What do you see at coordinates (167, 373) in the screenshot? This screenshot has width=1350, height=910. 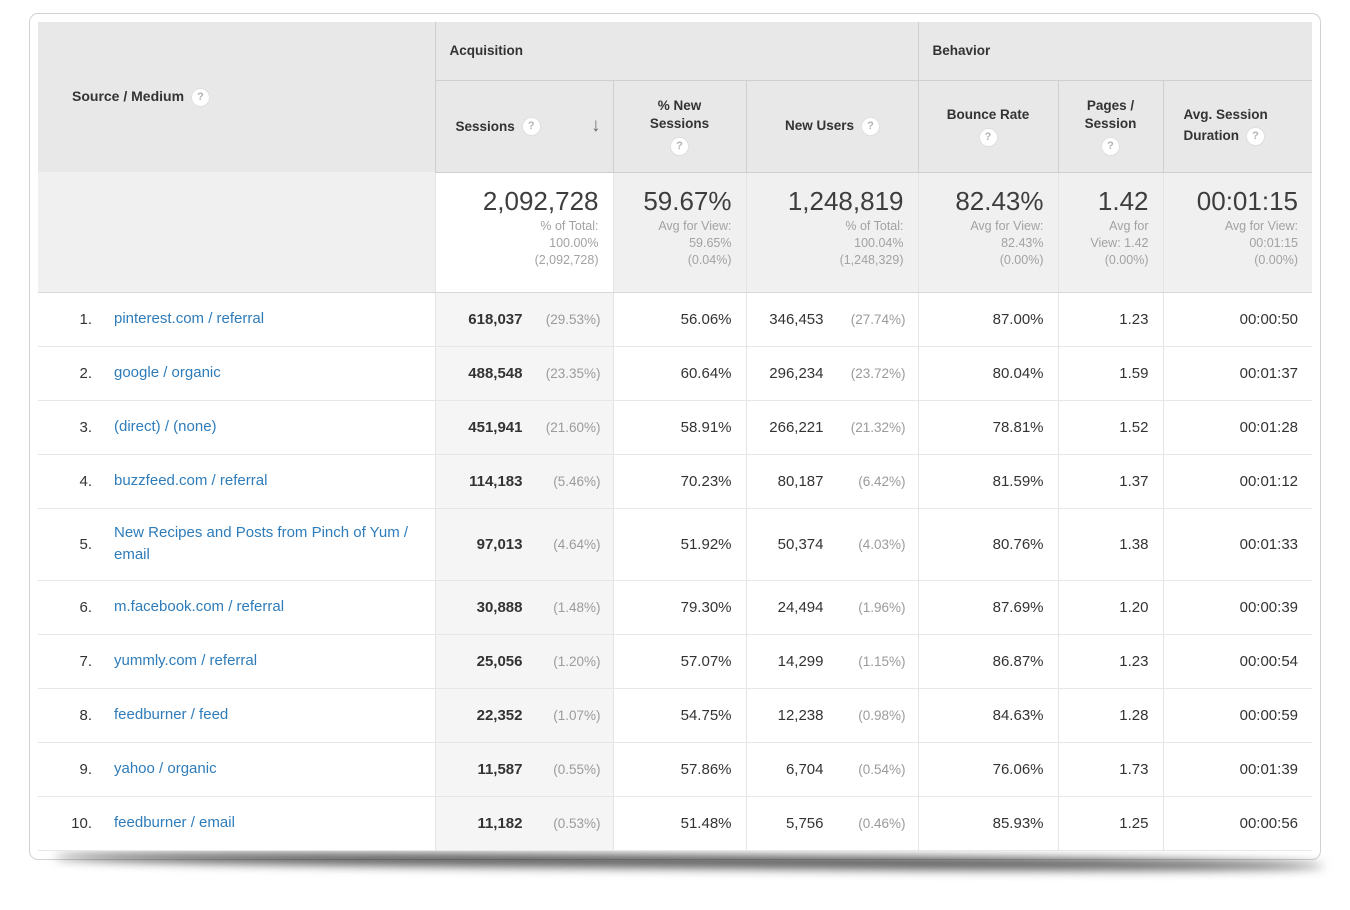 I see `source-medium-link: google / organic` at bounding box center [167, 373].